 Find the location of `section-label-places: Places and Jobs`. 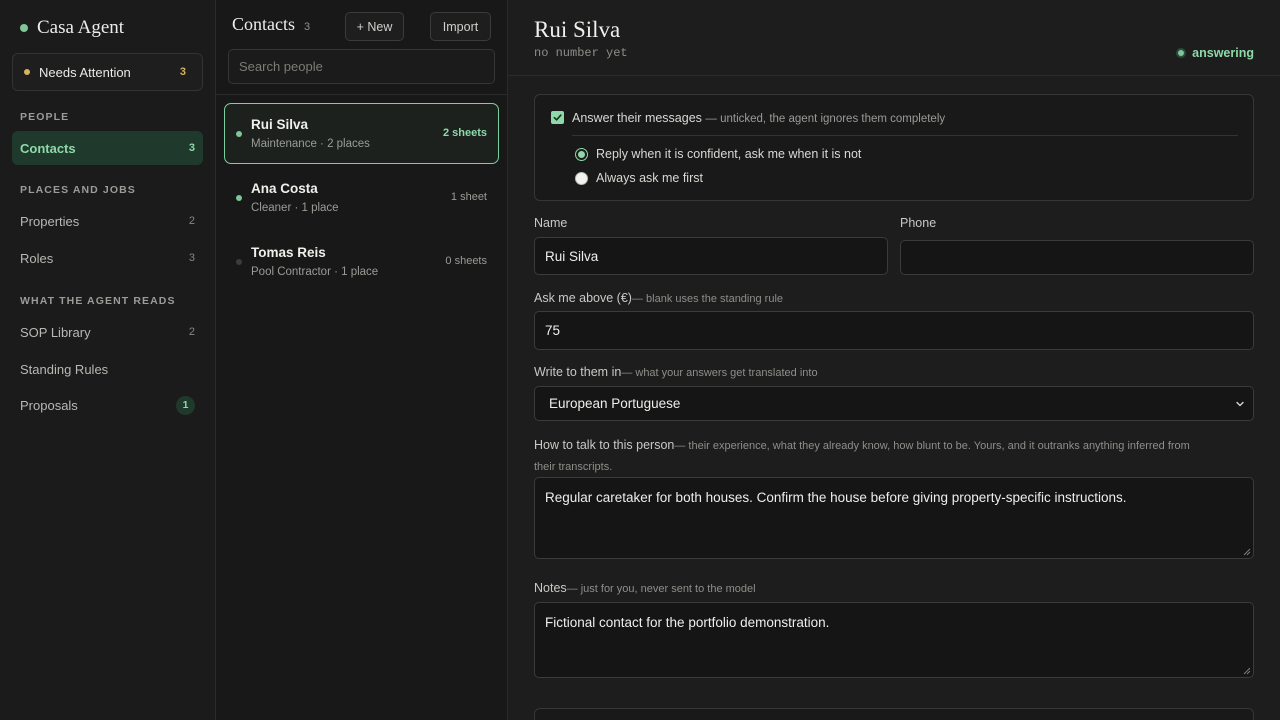

section-label-places: Places and Jobs is located at coordinates (78, 190).